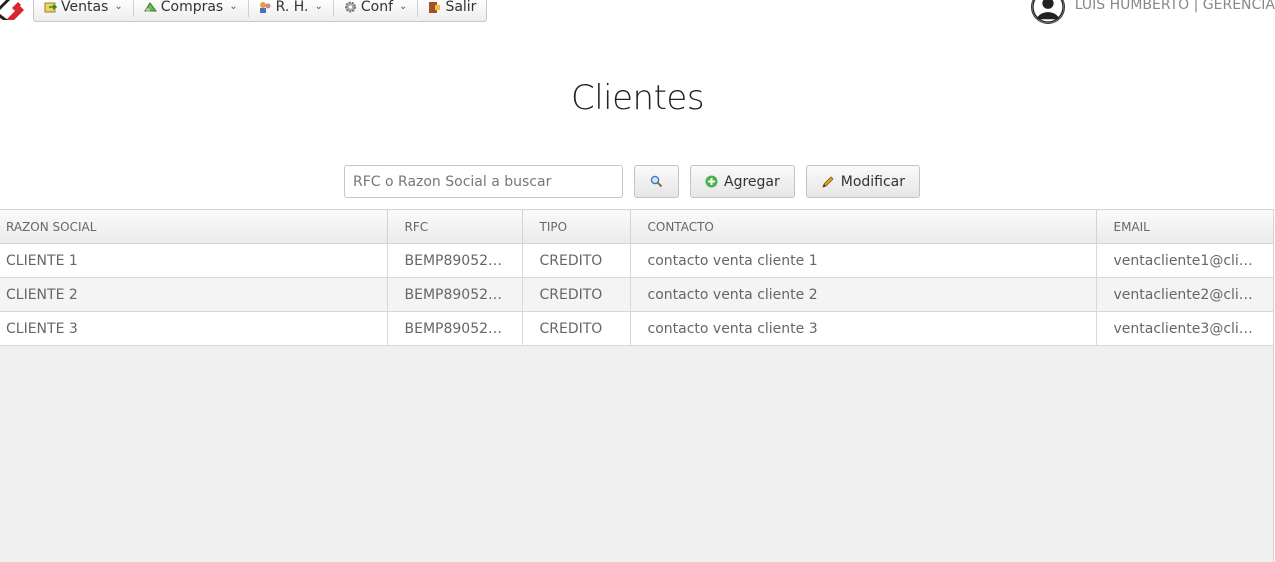 This screenshot has width=1275, height=562. What do you see at coordinates (194, 294) in the screenshot?
I see `cell-razon-social: CLIENTE 2` at bounding box center [194, 294].